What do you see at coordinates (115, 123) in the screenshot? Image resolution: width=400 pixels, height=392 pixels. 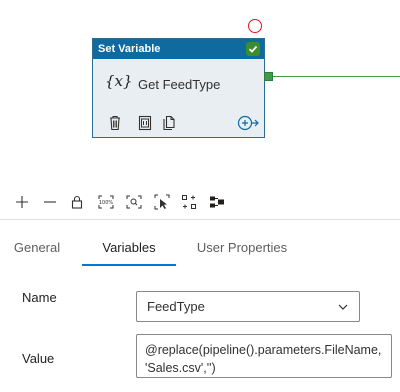 I see `delete-icon` at bounding box center [115, 123].